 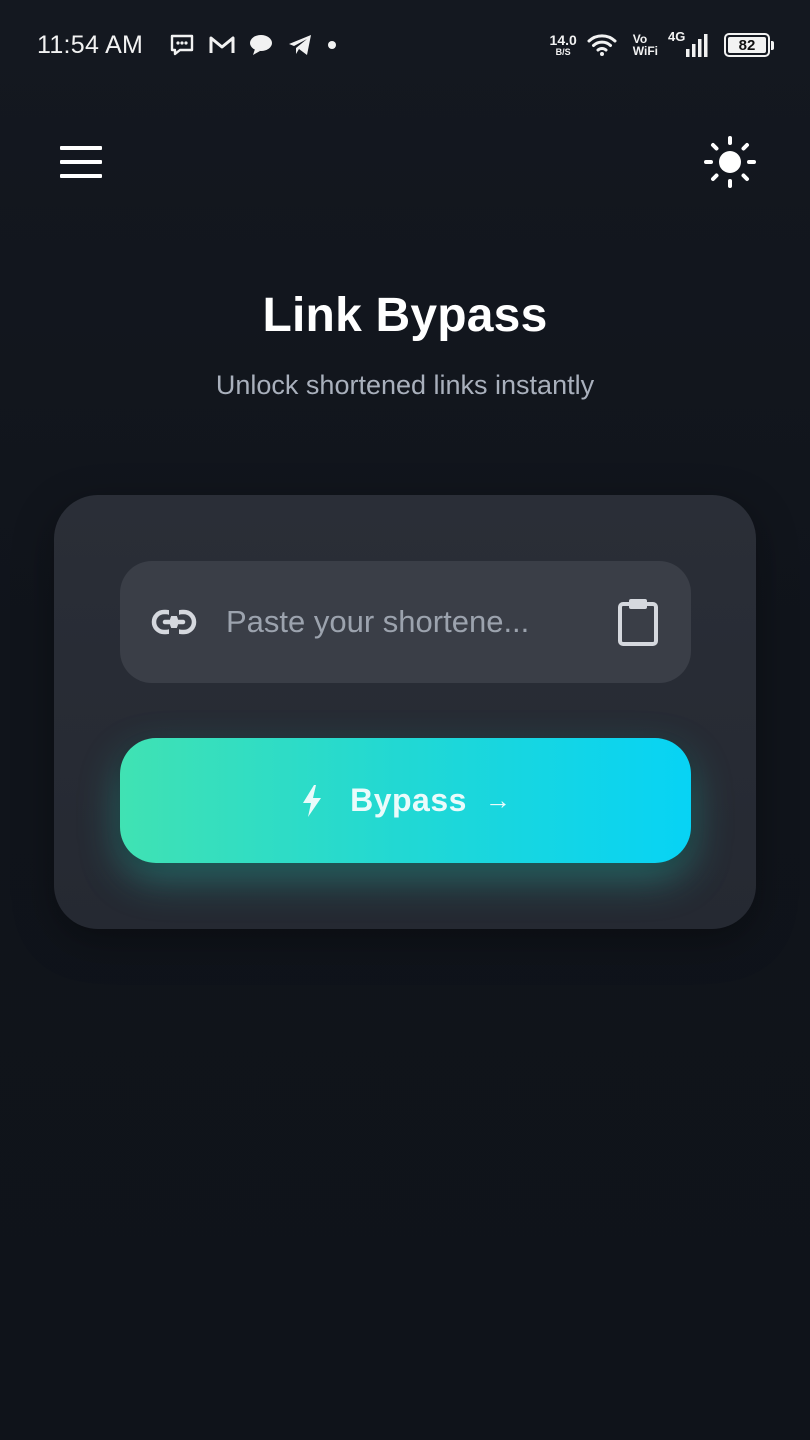 I want to click on telegram-icon, so click(x=300, y=45).